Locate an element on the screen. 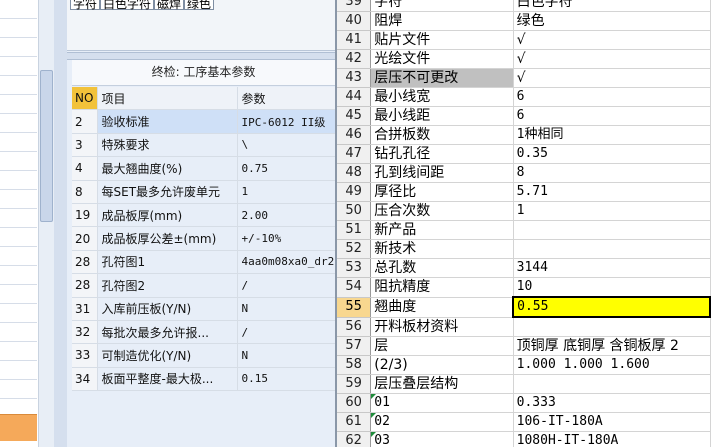 The image size is (711, 447). sheet-cell-value: 绿色 is located at coordinates (612, 21).